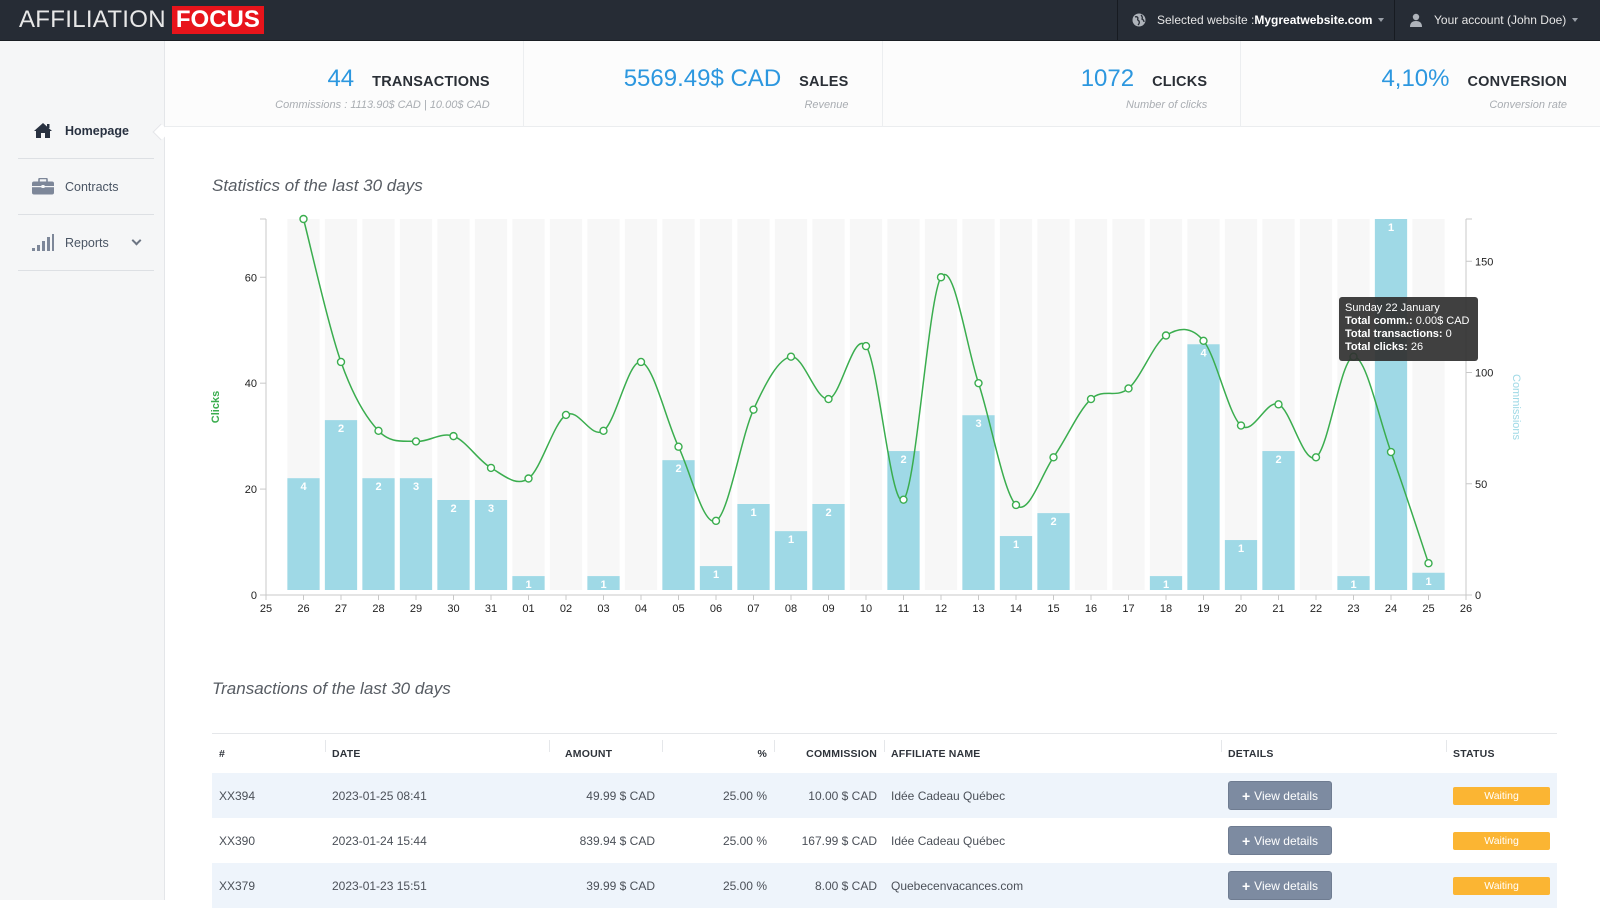 The width and height of the screenshot is (1600, 908). Describe the element at coordinates (1313, 20) in the screenshot. I see `selected-website-name: Mygreatwebsite.com` at that location.